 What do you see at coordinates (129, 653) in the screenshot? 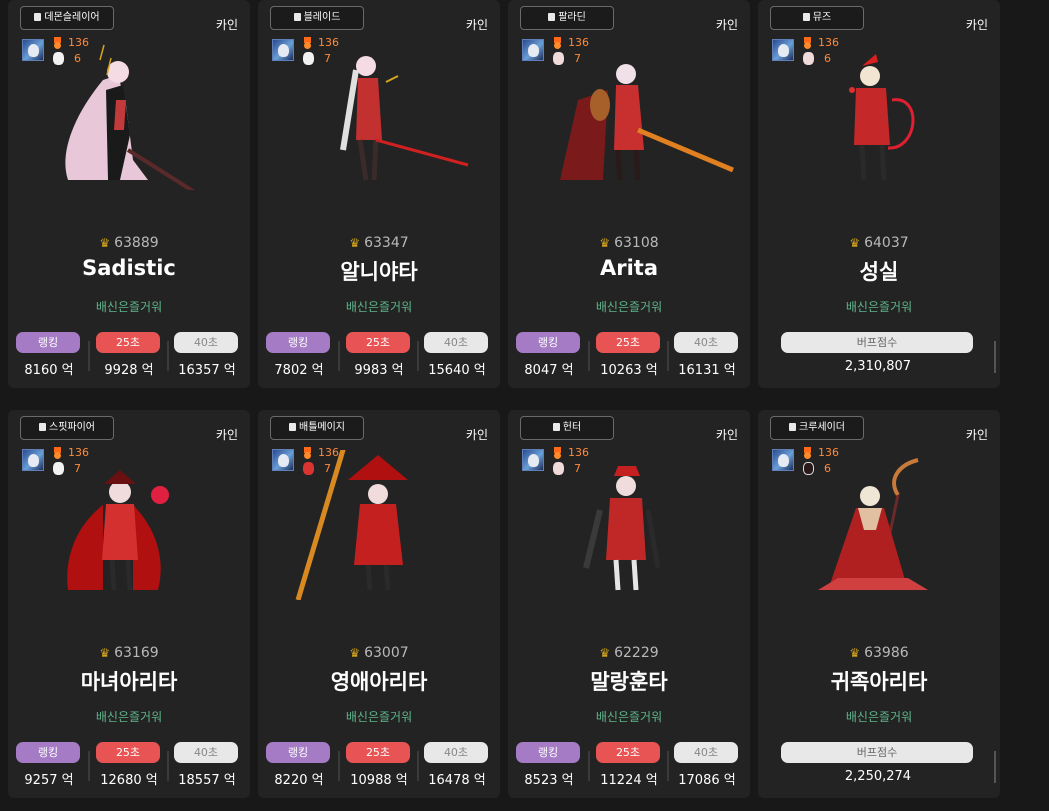
I see `fame-score: ♛ 63169` at bounding box center [129, 653].